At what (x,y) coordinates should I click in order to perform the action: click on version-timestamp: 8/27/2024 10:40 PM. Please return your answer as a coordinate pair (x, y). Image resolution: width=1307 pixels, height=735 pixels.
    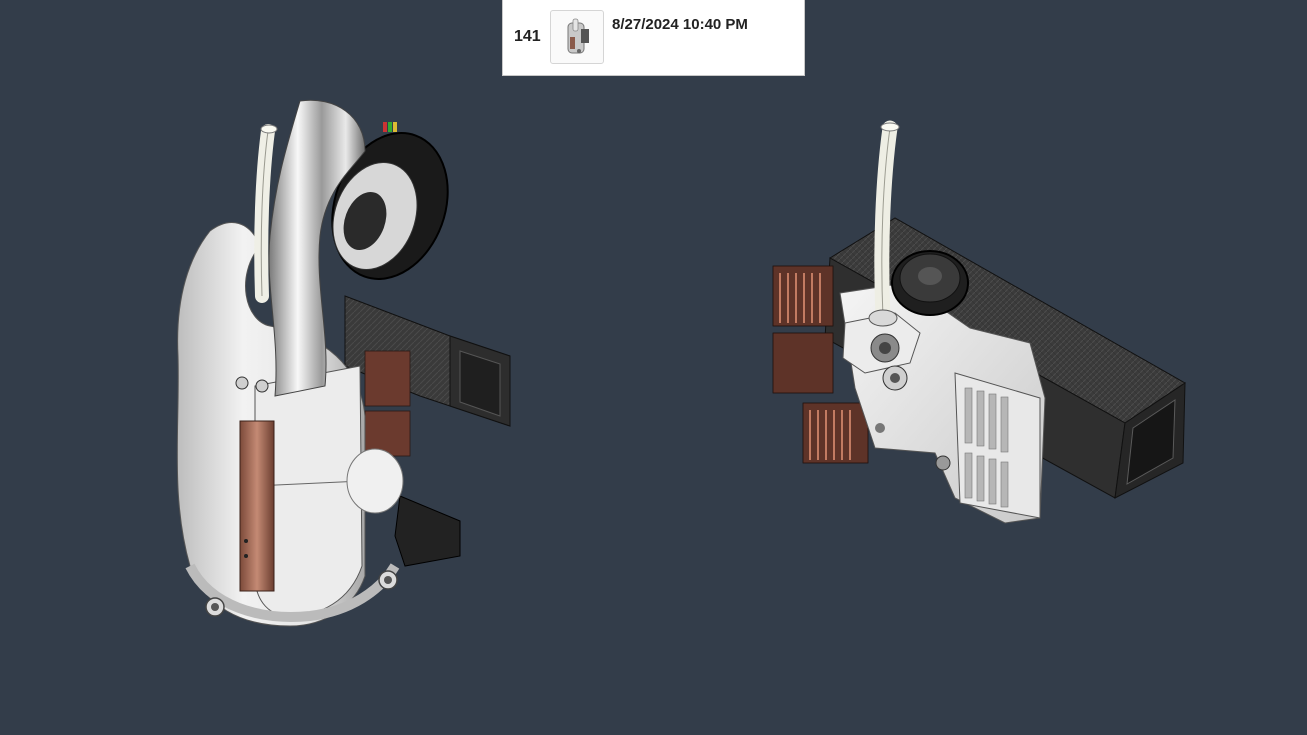
    Looking at the image, I should click on (680, 24).